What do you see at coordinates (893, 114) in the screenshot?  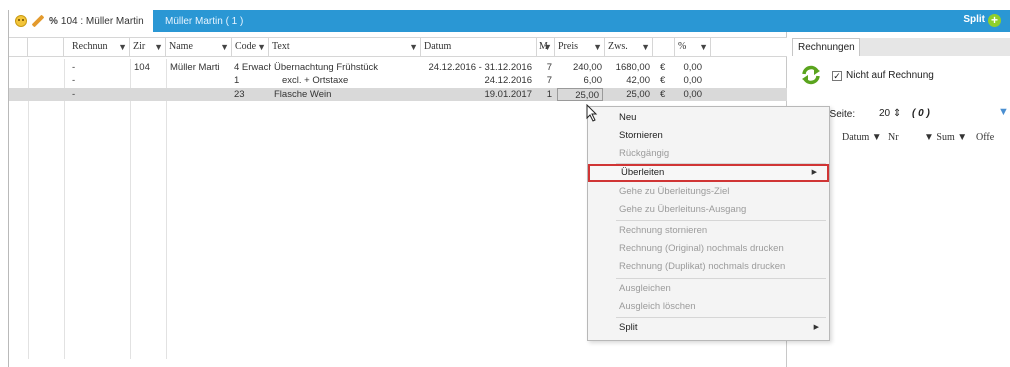 I see `per-page-stepper: 20 ⇕` at bounding box center [893, 114].